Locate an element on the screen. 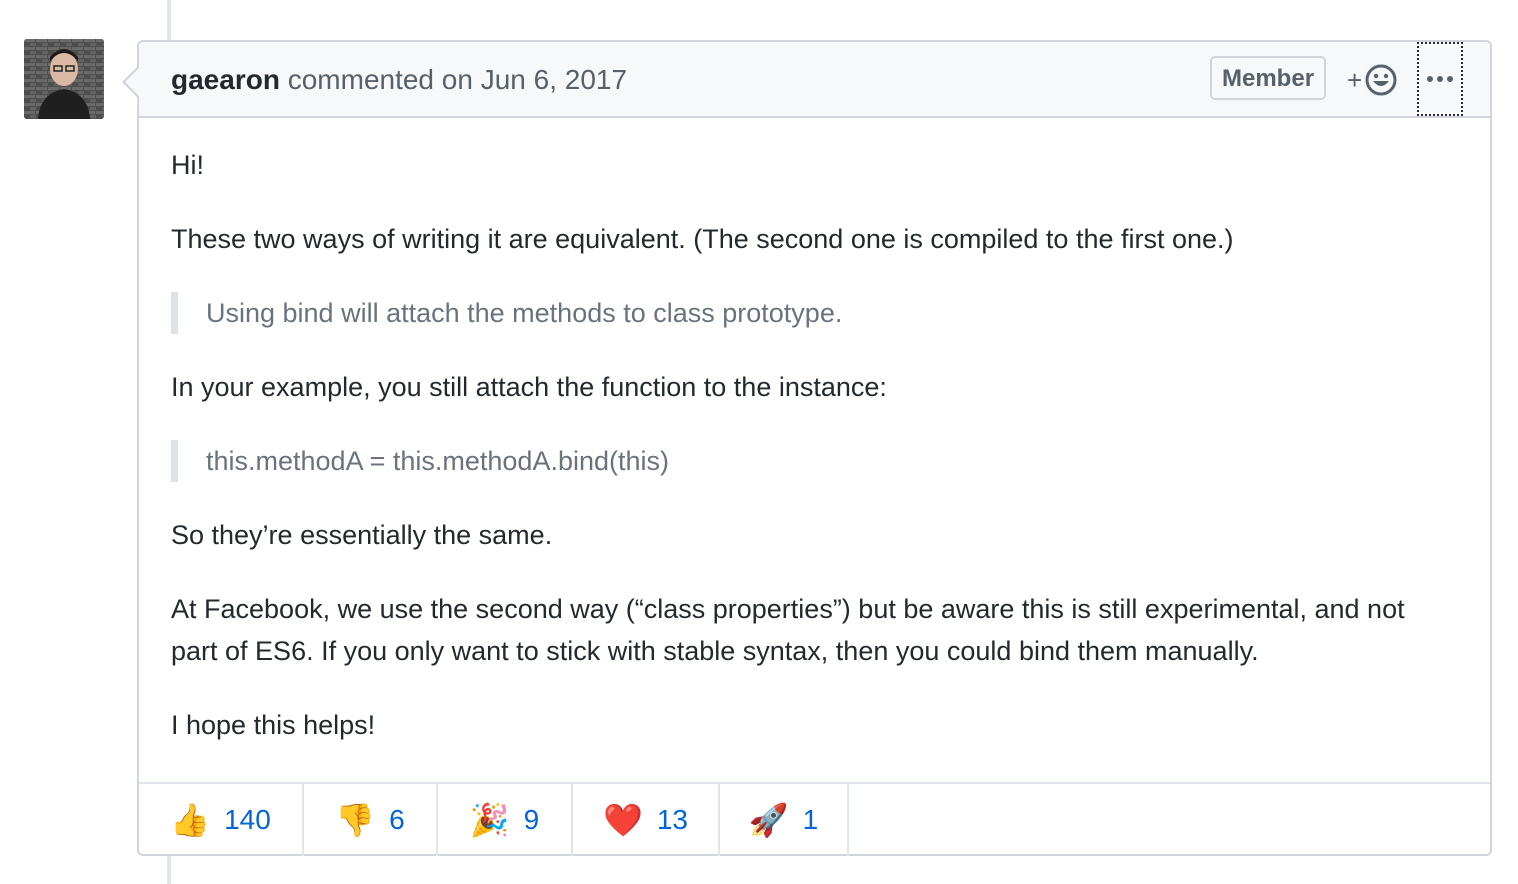 The image size is (1518, 884). reactions-bar: 👍 140 👎 6 🎉 9 ❤️ 13 🚀 1 is located at coordinates (814, 819).